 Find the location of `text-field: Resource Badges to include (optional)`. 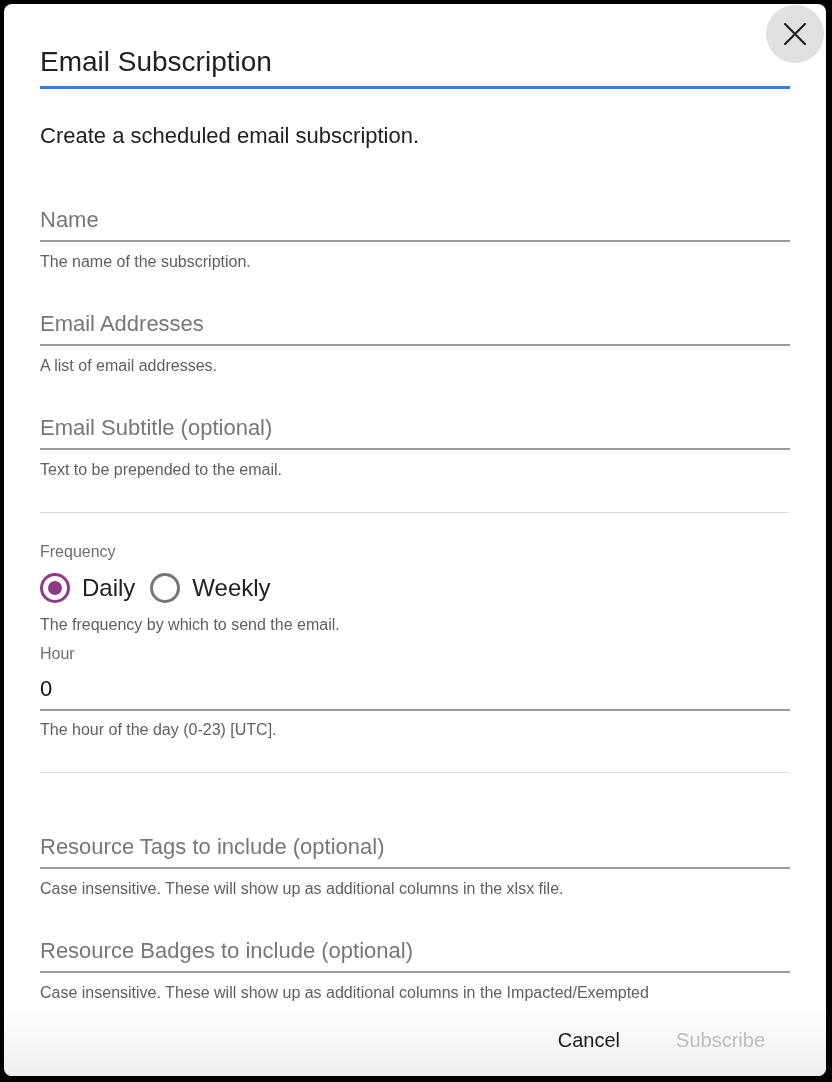

text-field: Resource Badges to include (optional) is located at coordinates (415, 952).